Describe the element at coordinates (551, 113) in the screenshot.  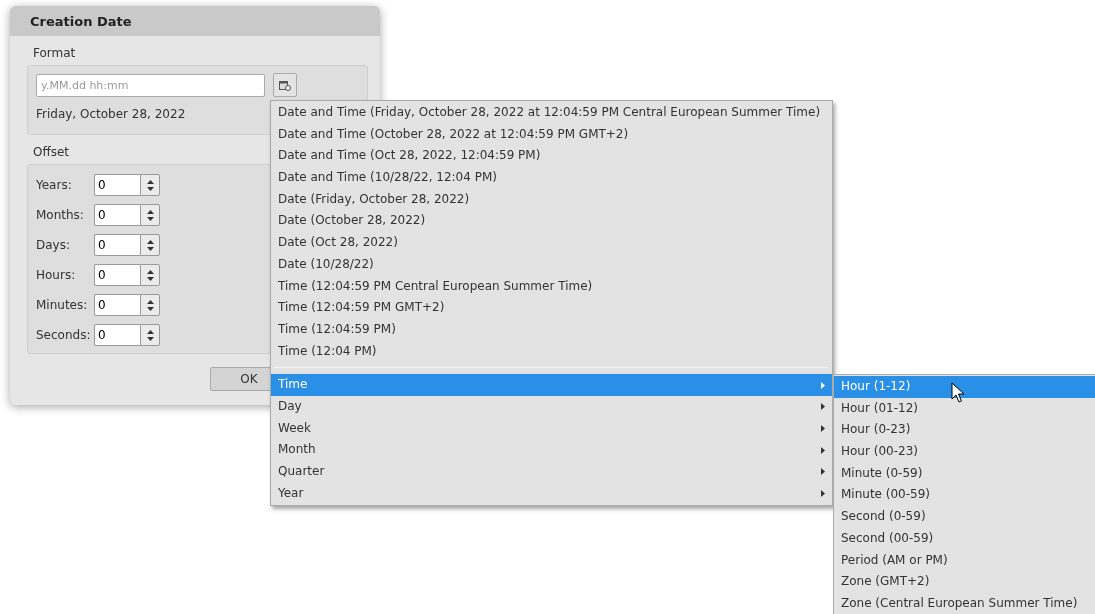
I see `menu-item: Date and Time (Friday, October 28, 2022 at 12:04:59 PM Central European Summer Time)` at that location.